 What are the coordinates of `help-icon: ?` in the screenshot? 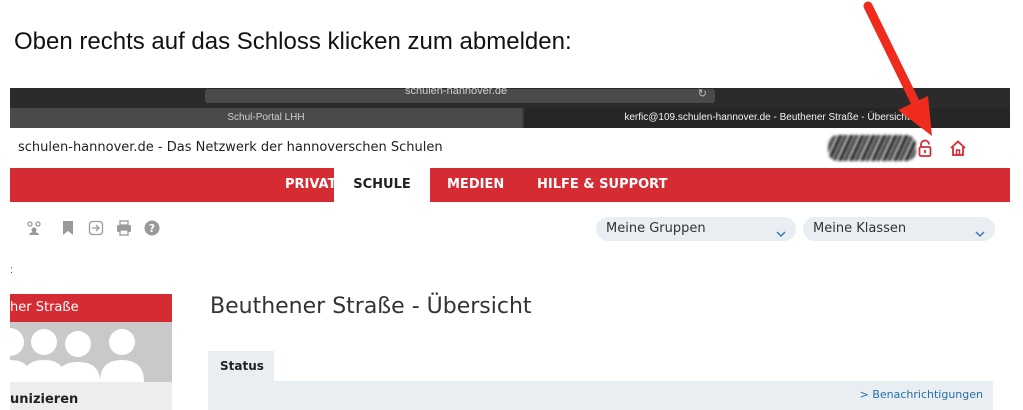 It's located at (152, 228).